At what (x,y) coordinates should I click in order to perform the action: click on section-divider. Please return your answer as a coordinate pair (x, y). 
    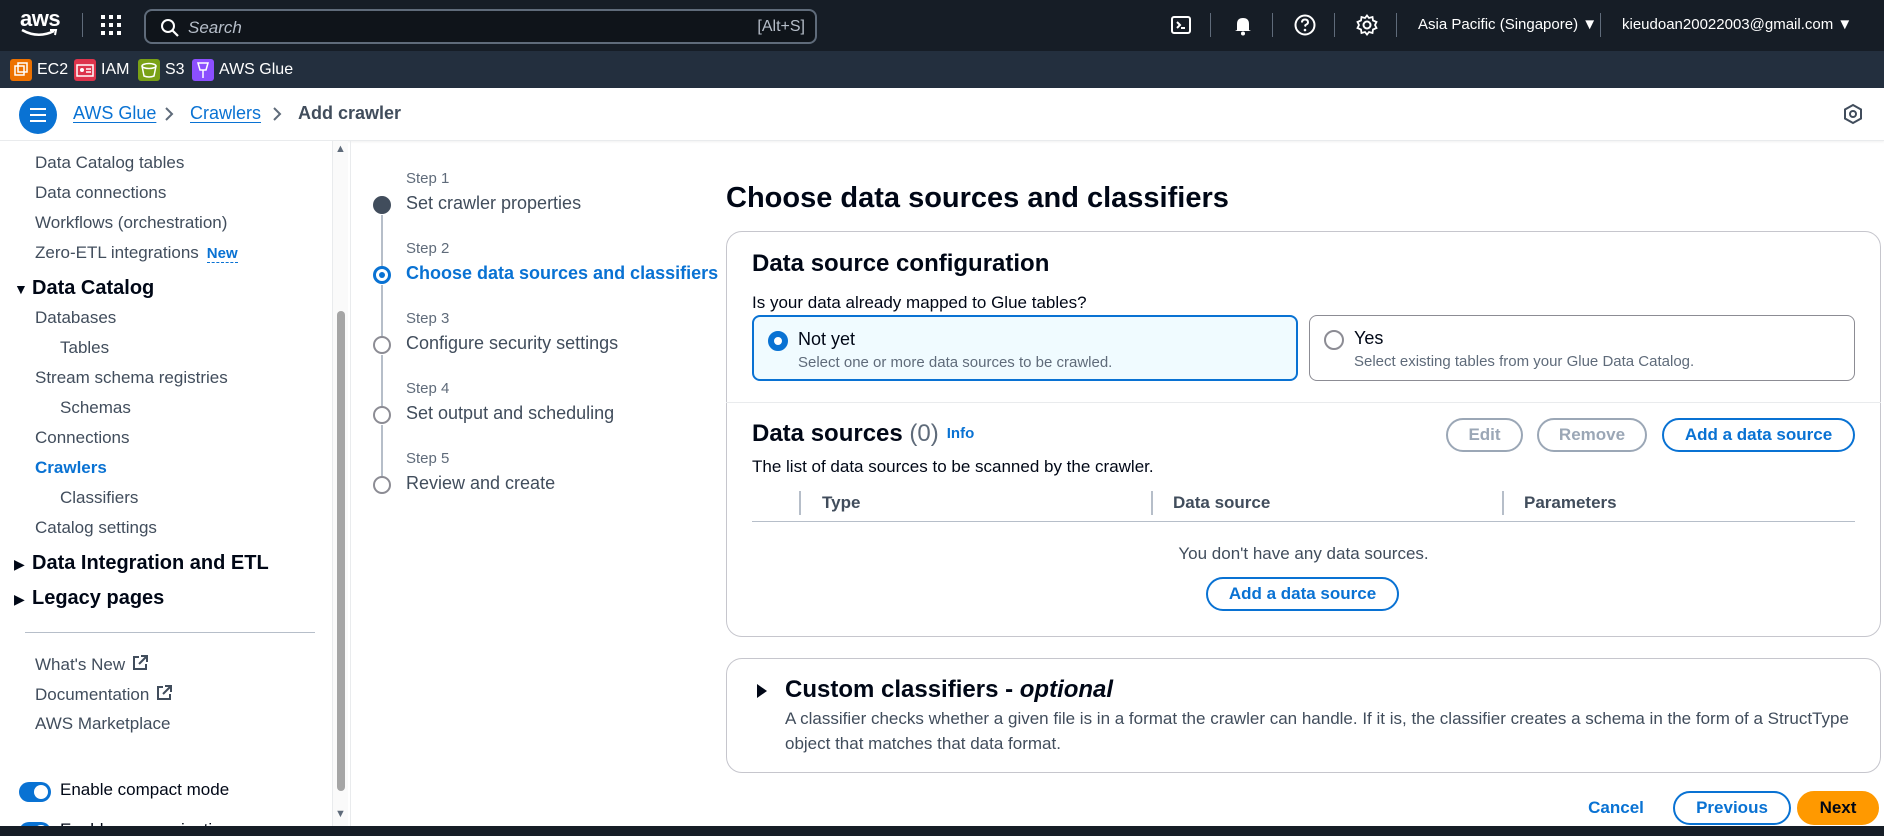
    Looking at the image, I should click on (1303, 402).